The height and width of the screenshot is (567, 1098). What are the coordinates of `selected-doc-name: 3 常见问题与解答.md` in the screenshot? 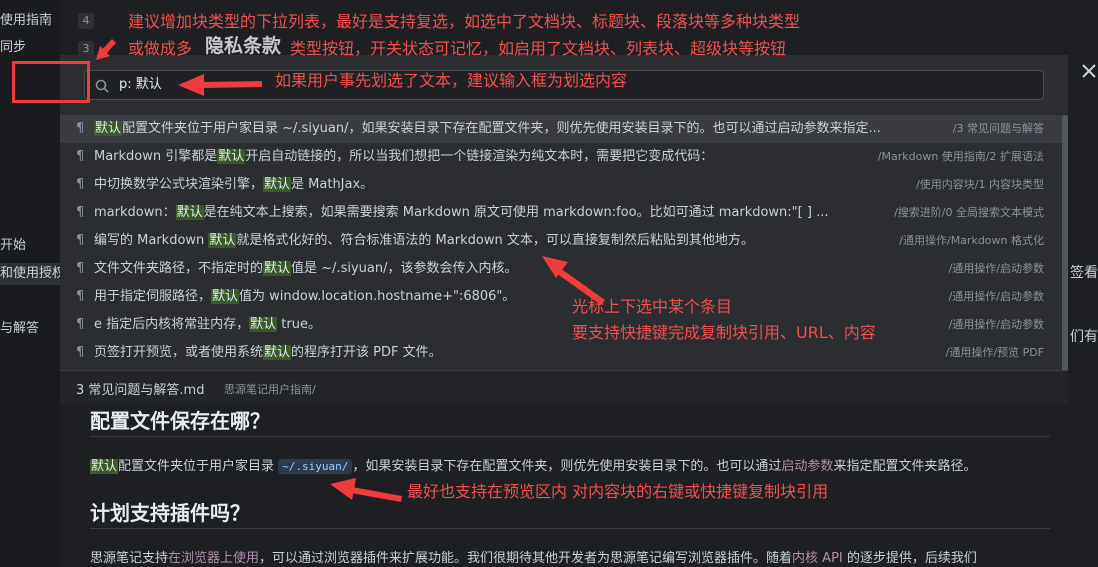 It's located at (140, 390).